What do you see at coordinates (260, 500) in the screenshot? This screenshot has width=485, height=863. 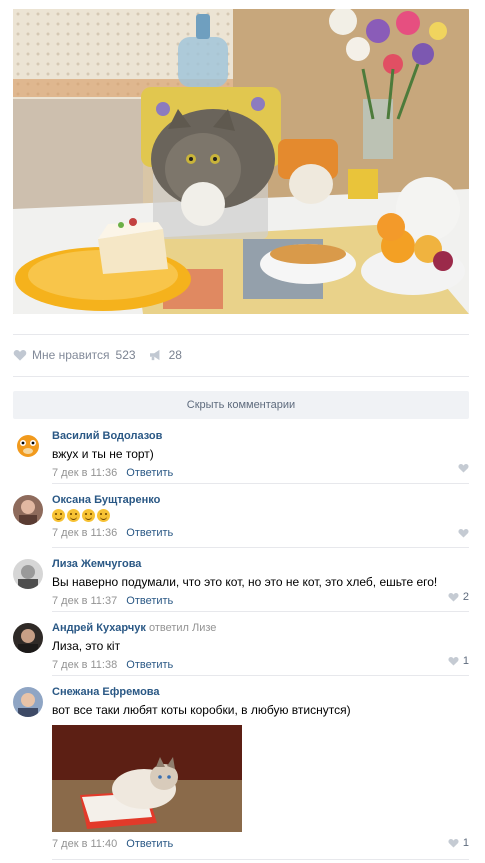 I see `comment-author: Оксана Бущтаренко` at bounding box center [260, 500].